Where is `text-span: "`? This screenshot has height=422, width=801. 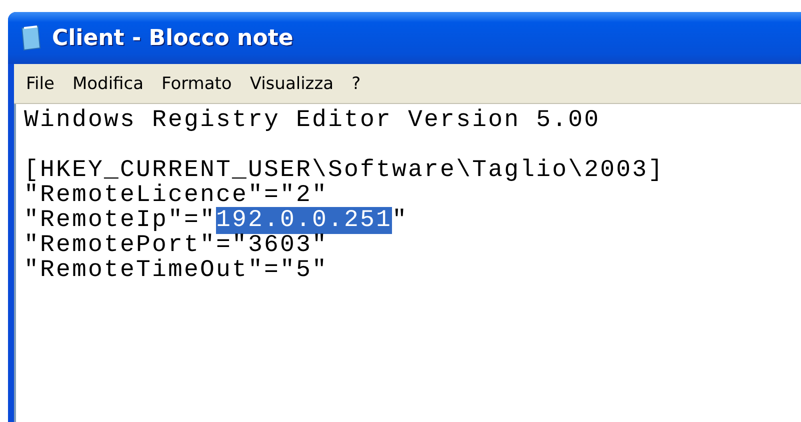
text-span: " is located at coordinates (400, 220).